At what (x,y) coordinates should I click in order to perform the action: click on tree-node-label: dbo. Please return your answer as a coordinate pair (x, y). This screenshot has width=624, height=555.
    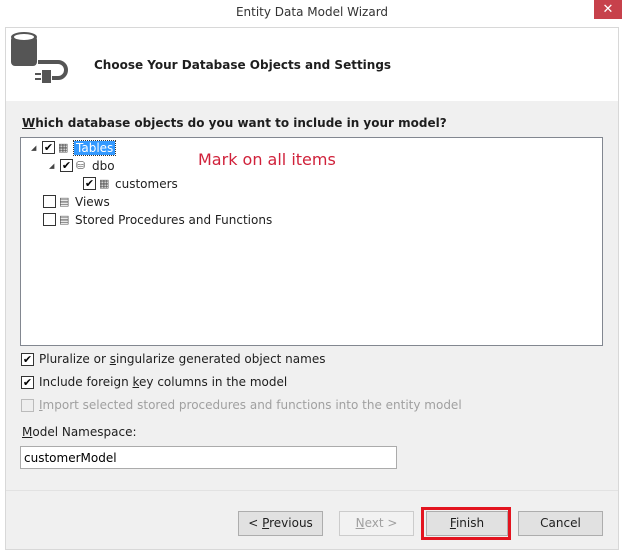
    Looking at the image, I should click on (103, 165).